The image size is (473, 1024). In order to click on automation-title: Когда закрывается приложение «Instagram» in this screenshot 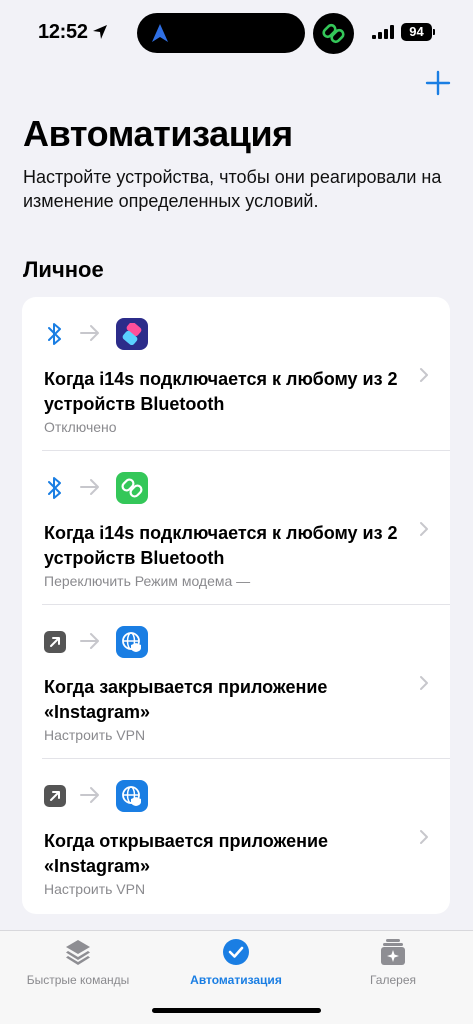, I will do `click(186, 699)`.